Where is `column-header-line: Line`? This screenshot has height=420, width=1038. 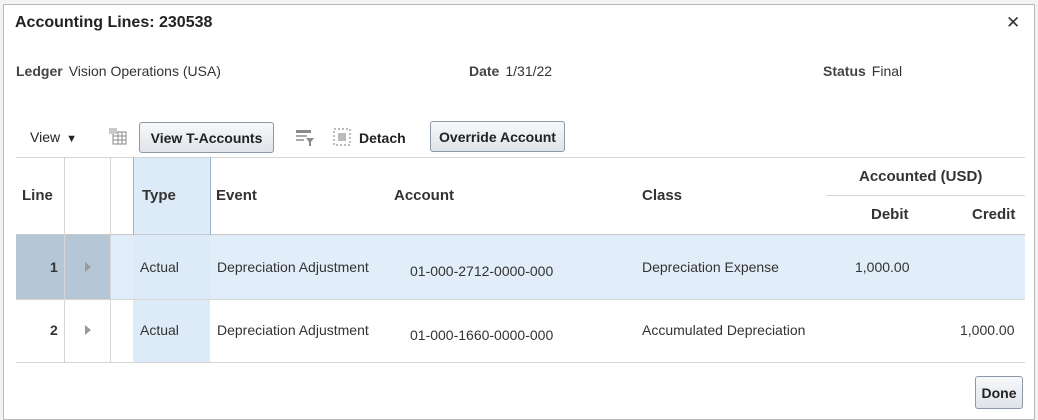 column-header-line: Line is located at coordinates (37, 195).